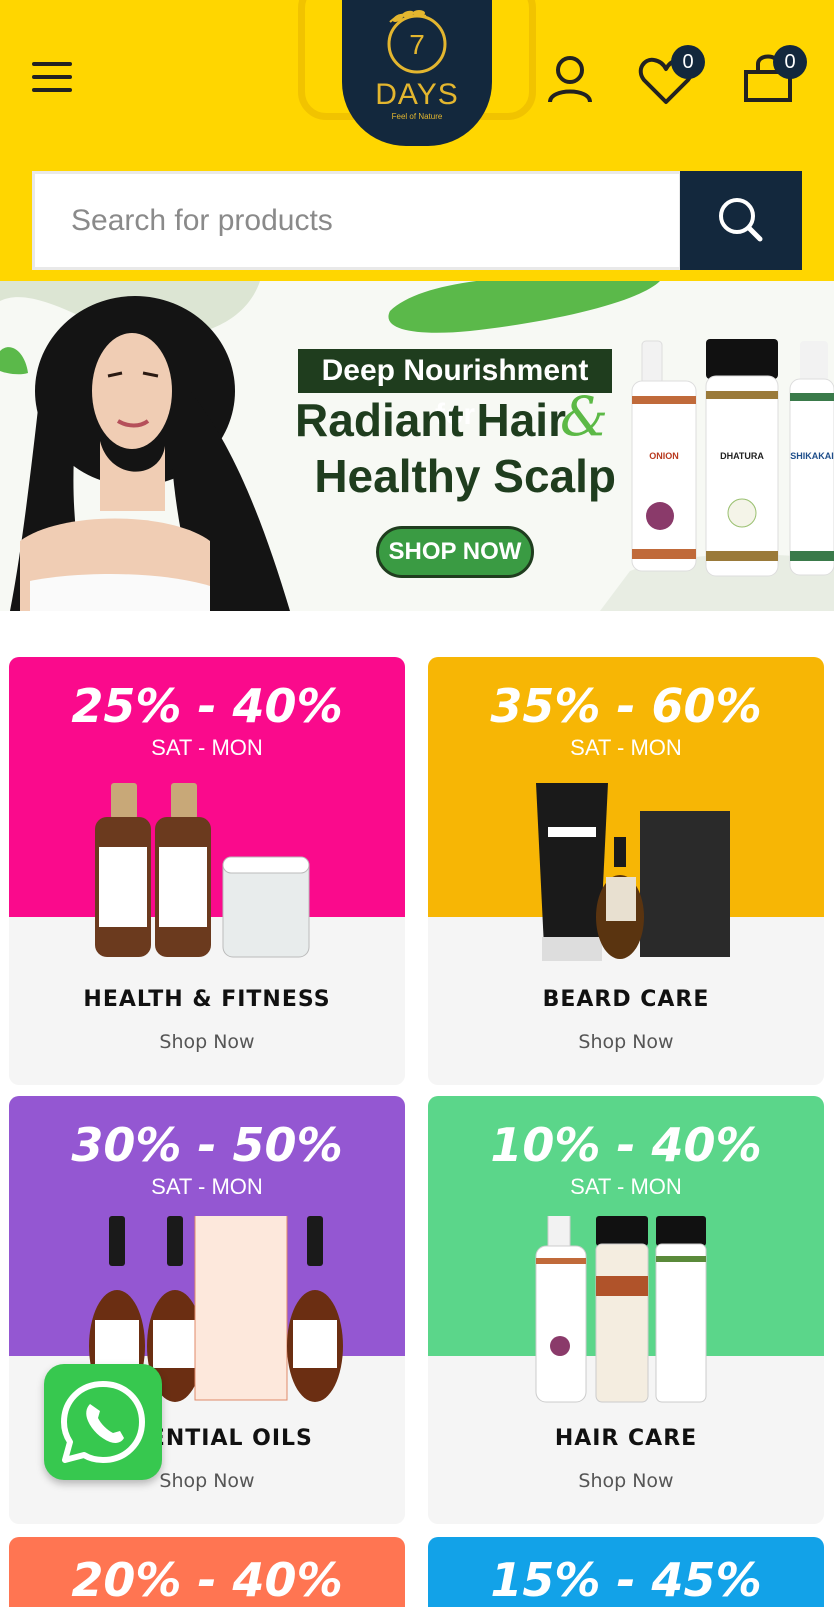 This screenshot has height=1607, width=834. Describe the element at coordinates (465, 476) in the screenshot. I see `banner-headline-line2: Healthy Scalp` at that location.